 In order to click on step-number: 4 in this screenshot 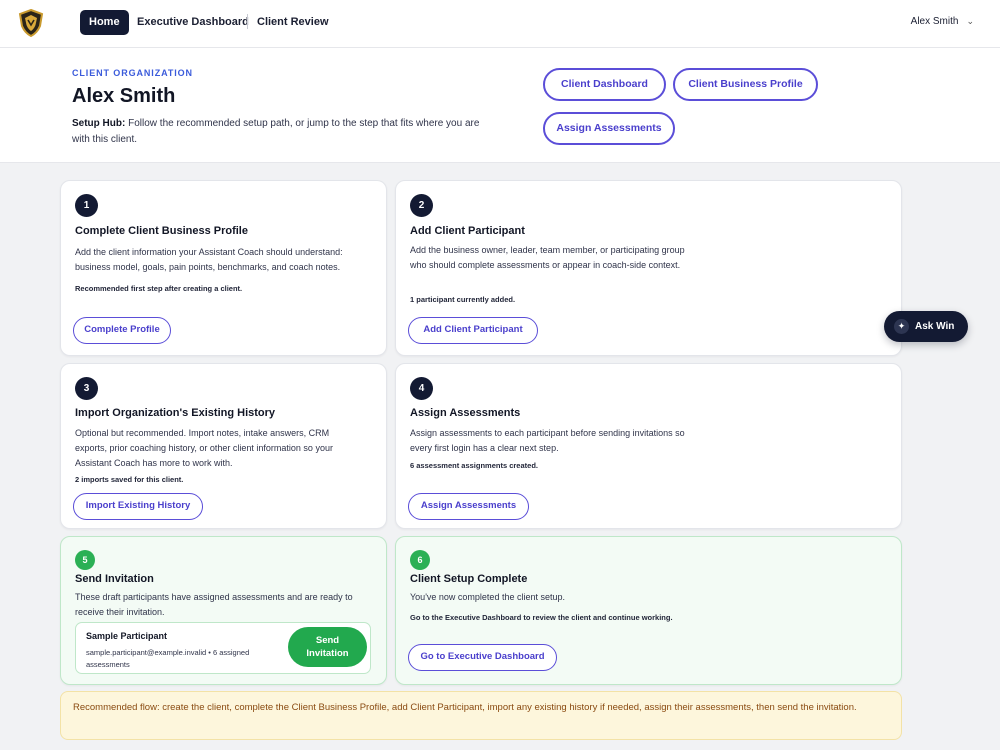, I will do `click(421, 388)`.